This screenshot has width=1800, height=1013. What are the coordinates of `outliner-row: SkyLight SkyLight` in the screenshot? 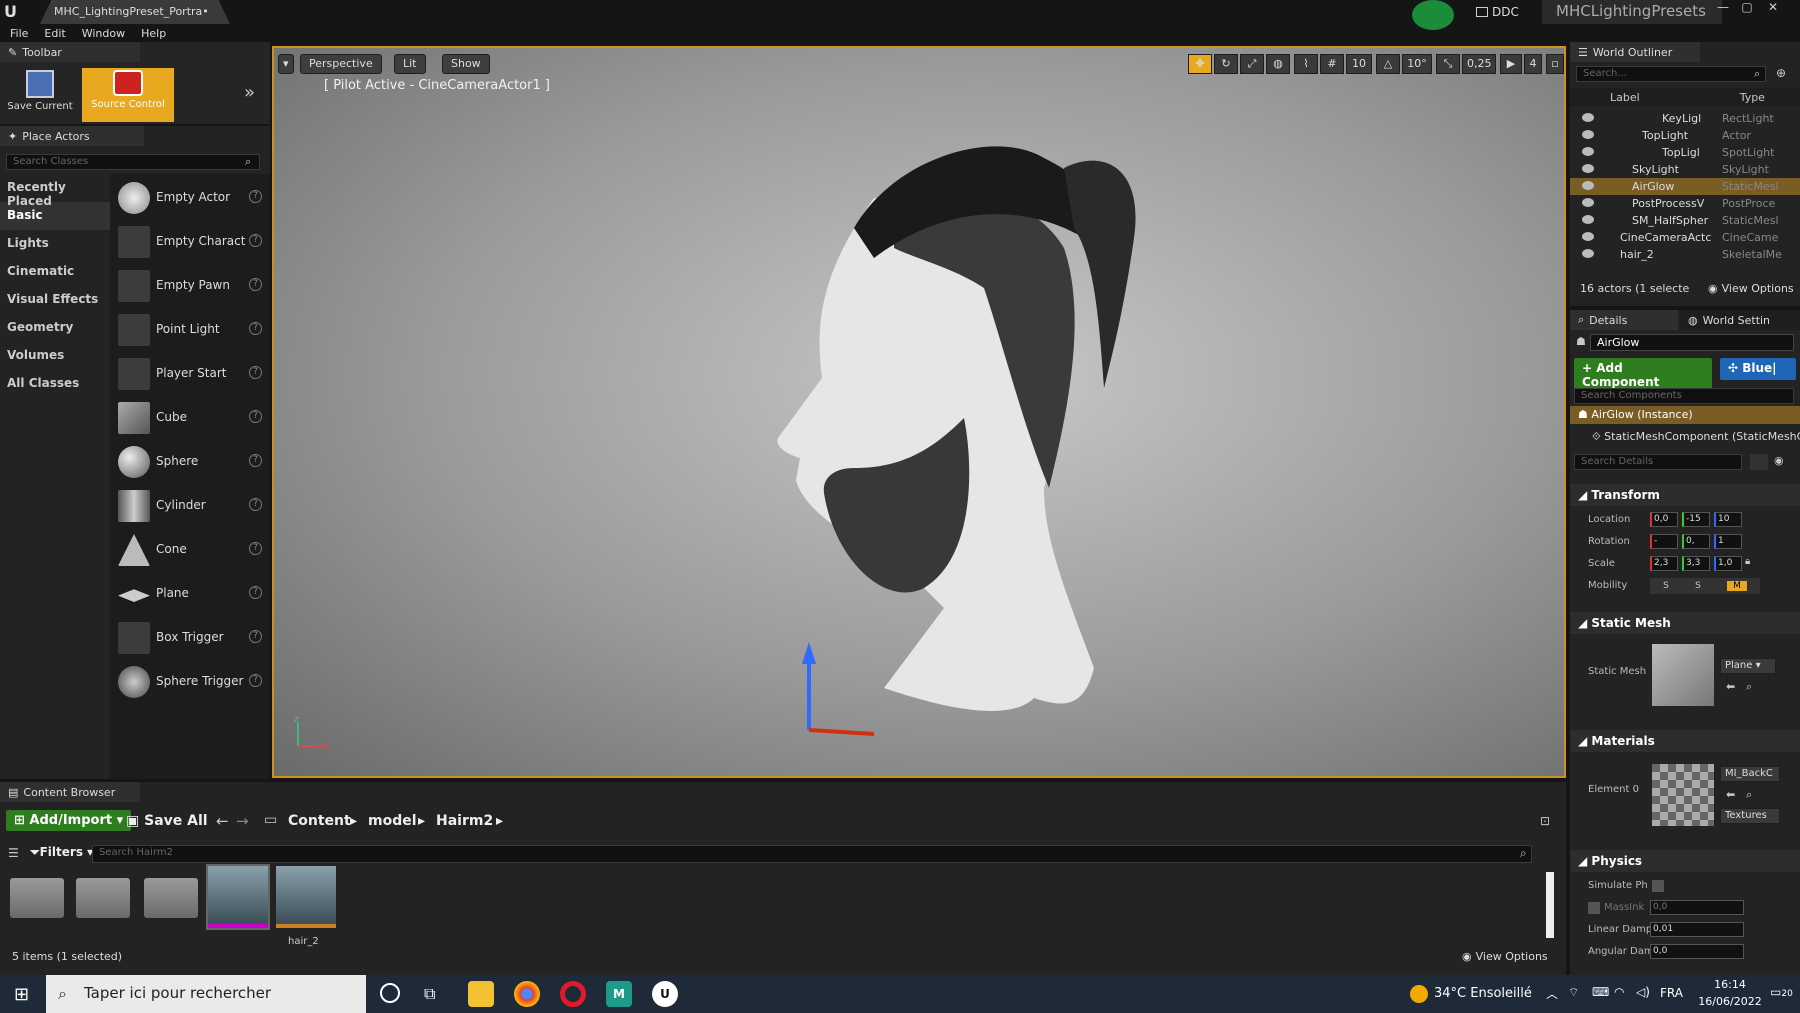 It's located at (1685, 169).